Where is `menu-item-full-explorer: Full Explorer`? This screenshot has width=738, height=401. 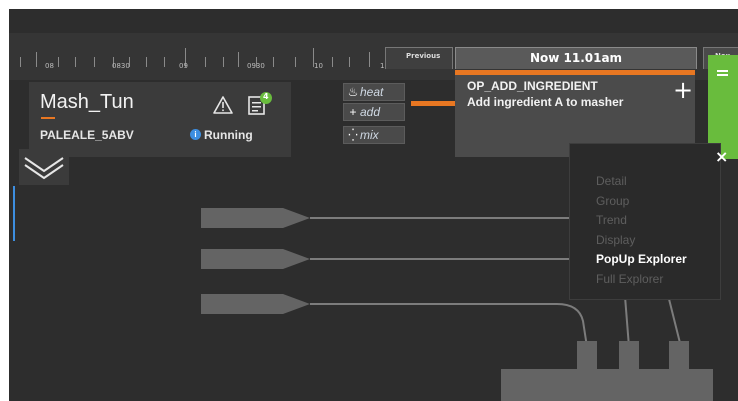
menu-item-full-explorer: Full Explorer is located at coordinates (629, 279).